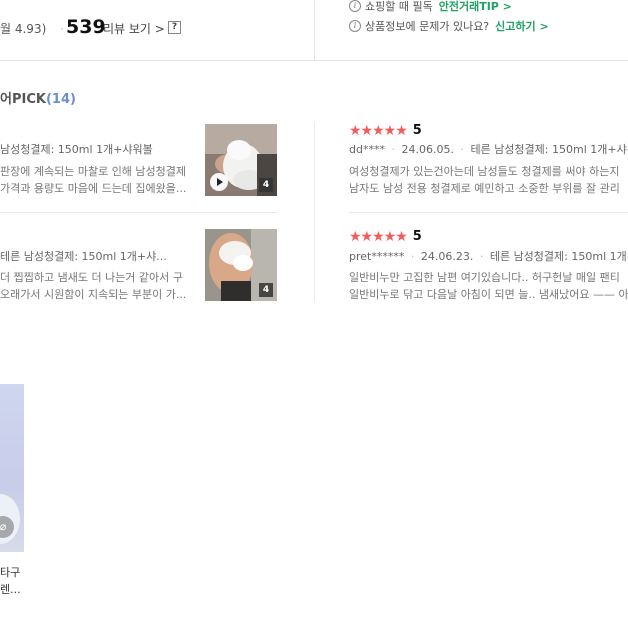  I want to click on help-icon: ?, so click(174, 27).